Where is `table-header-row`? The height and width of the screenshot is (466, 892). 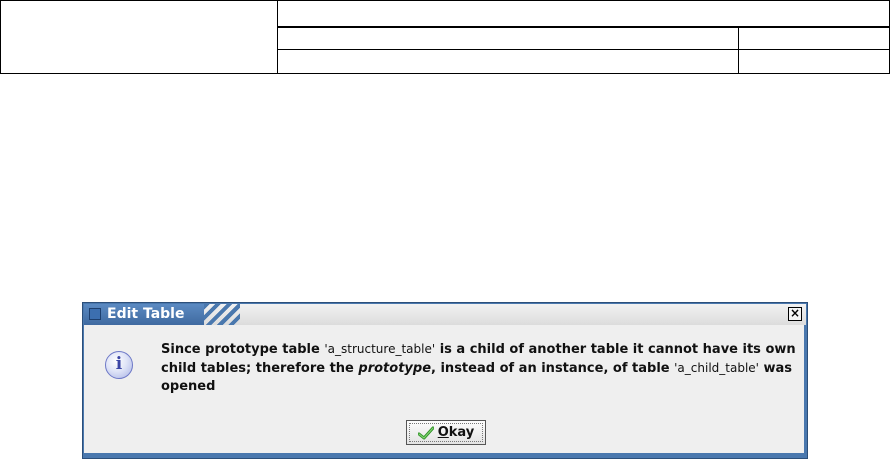
table-header-row is located at coordinates (583, 14).